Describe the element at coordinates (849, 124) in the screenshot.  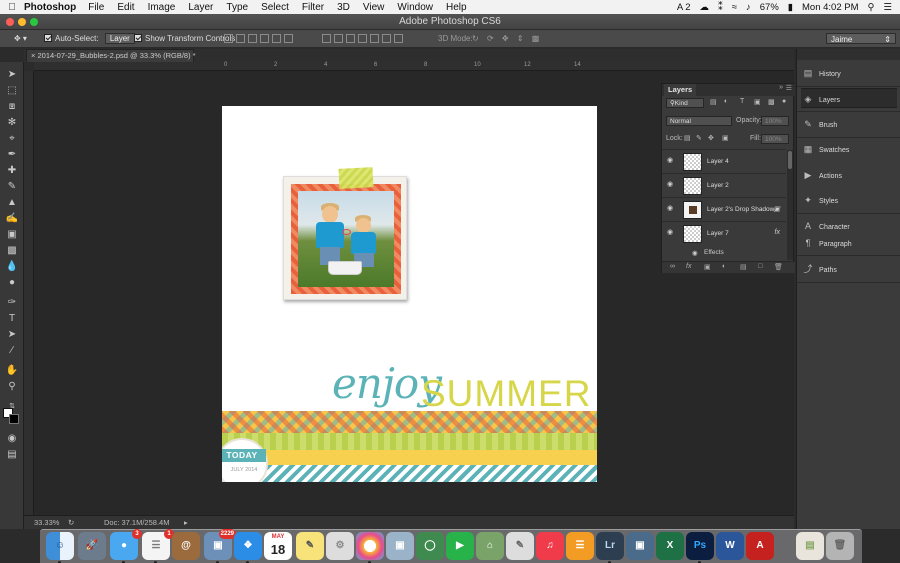
I see `dock-item-brush: ✎ Brush` at that location.